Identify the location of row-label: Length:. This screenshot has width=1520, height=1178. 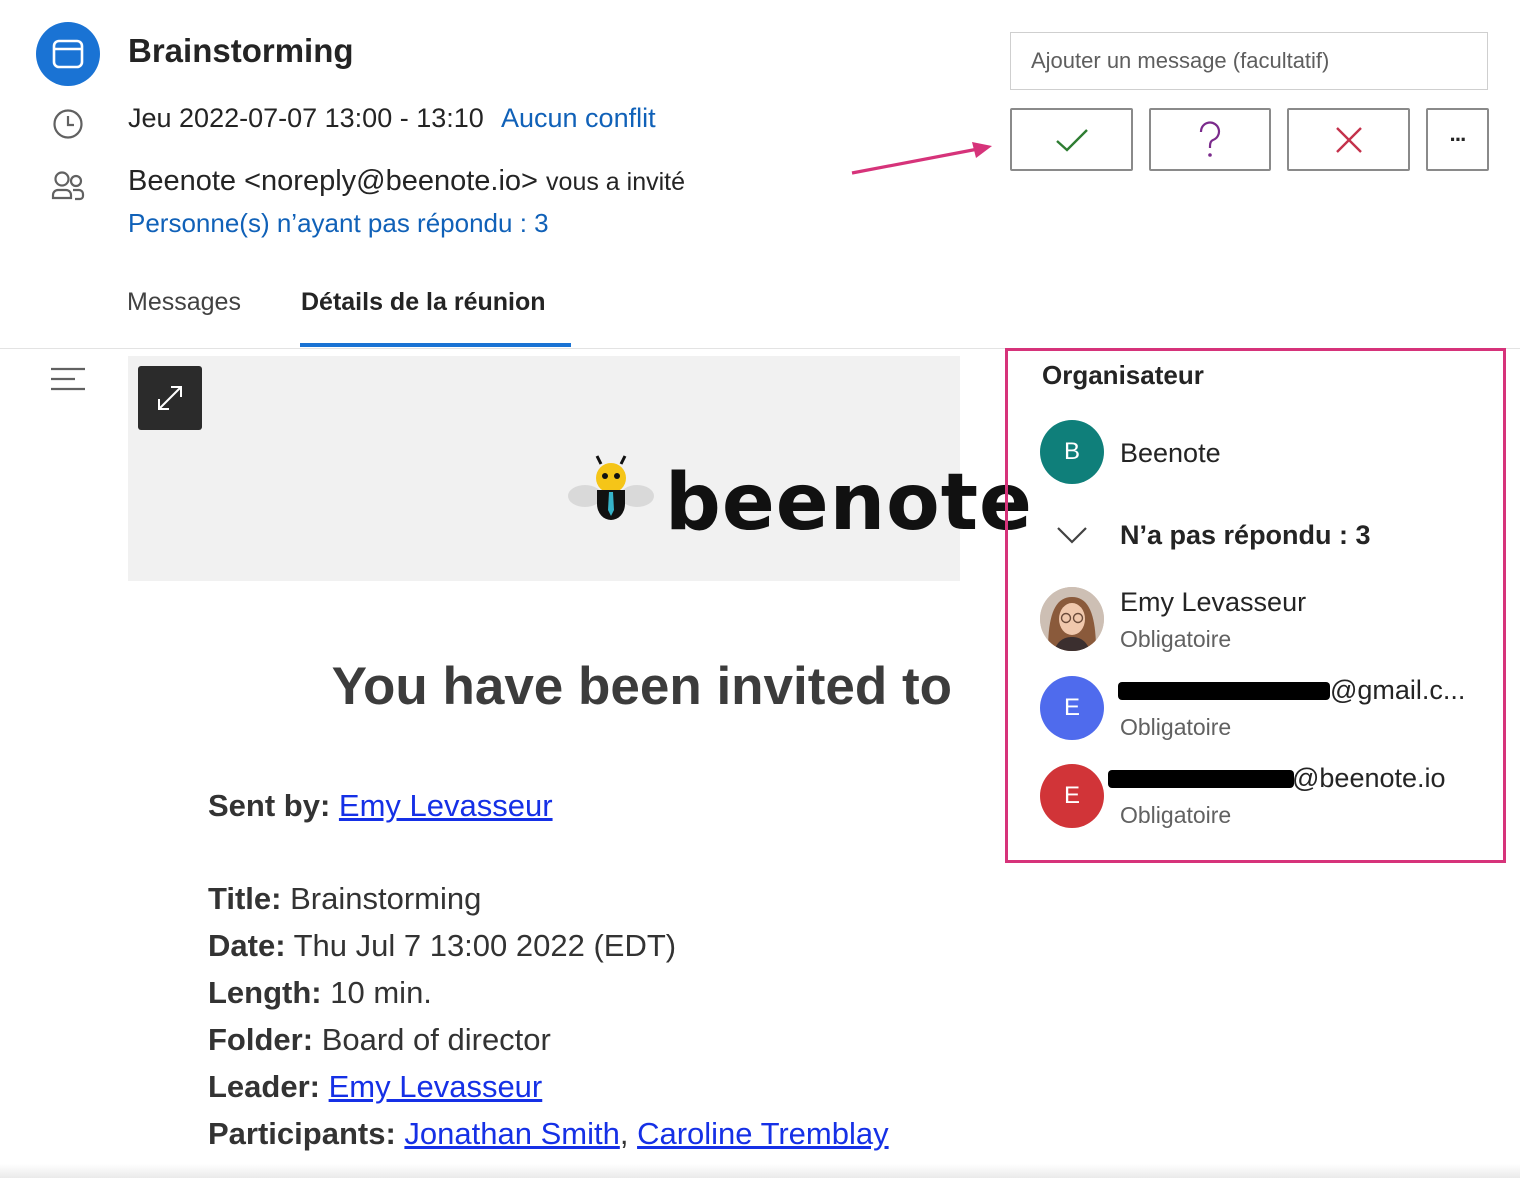
(265, 992).